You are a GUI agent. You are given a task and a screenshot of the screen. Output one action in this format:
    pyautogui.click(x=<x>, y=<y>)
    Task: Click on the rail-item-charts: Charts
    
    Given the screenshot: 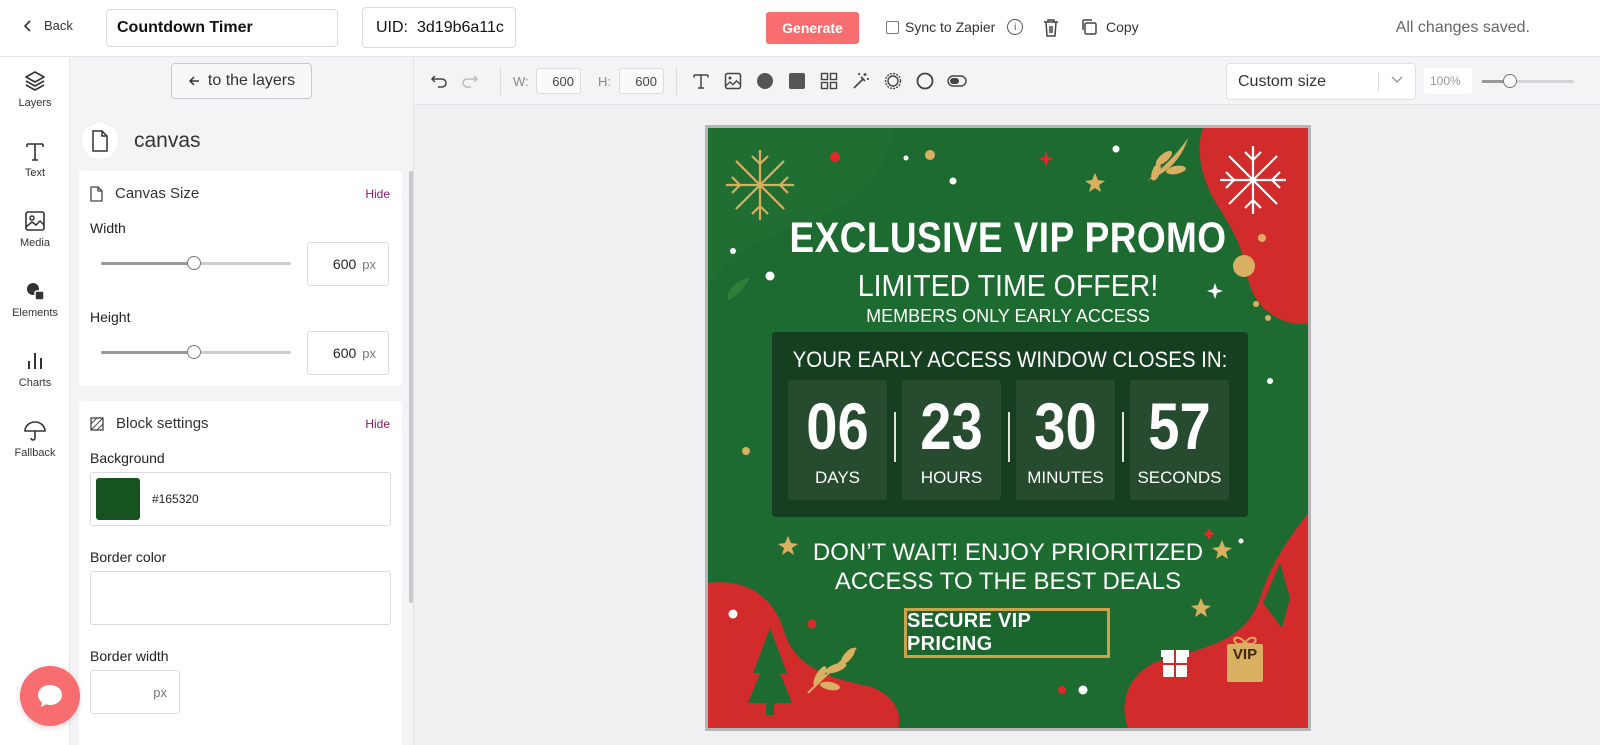 What is the action you would take?
    pyautogui.click(x=35, y=369)
    